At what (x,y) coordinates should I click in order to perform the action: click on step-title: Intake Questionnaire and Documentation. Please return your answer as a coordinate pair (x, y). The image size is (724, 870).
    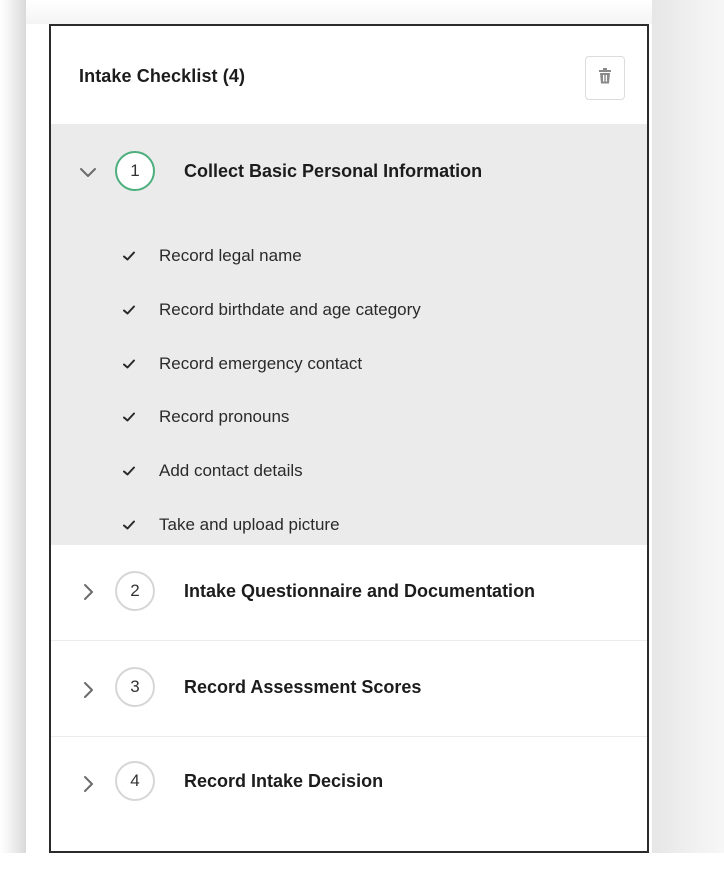
    Looking at the image, I should click on (359, 591).